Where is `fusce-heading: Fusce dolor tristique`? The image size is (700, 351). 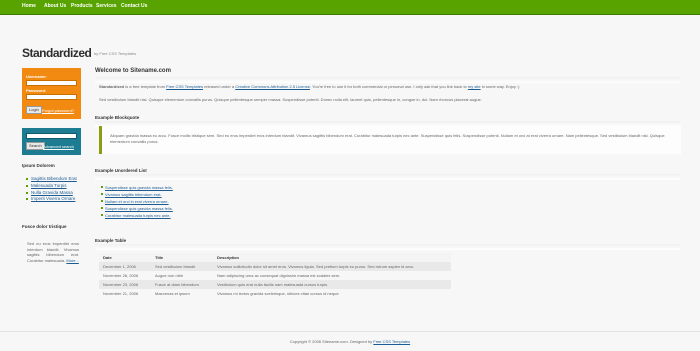 fusce-heading: Fusce dolor tristique is located at coordinates (44, 226).